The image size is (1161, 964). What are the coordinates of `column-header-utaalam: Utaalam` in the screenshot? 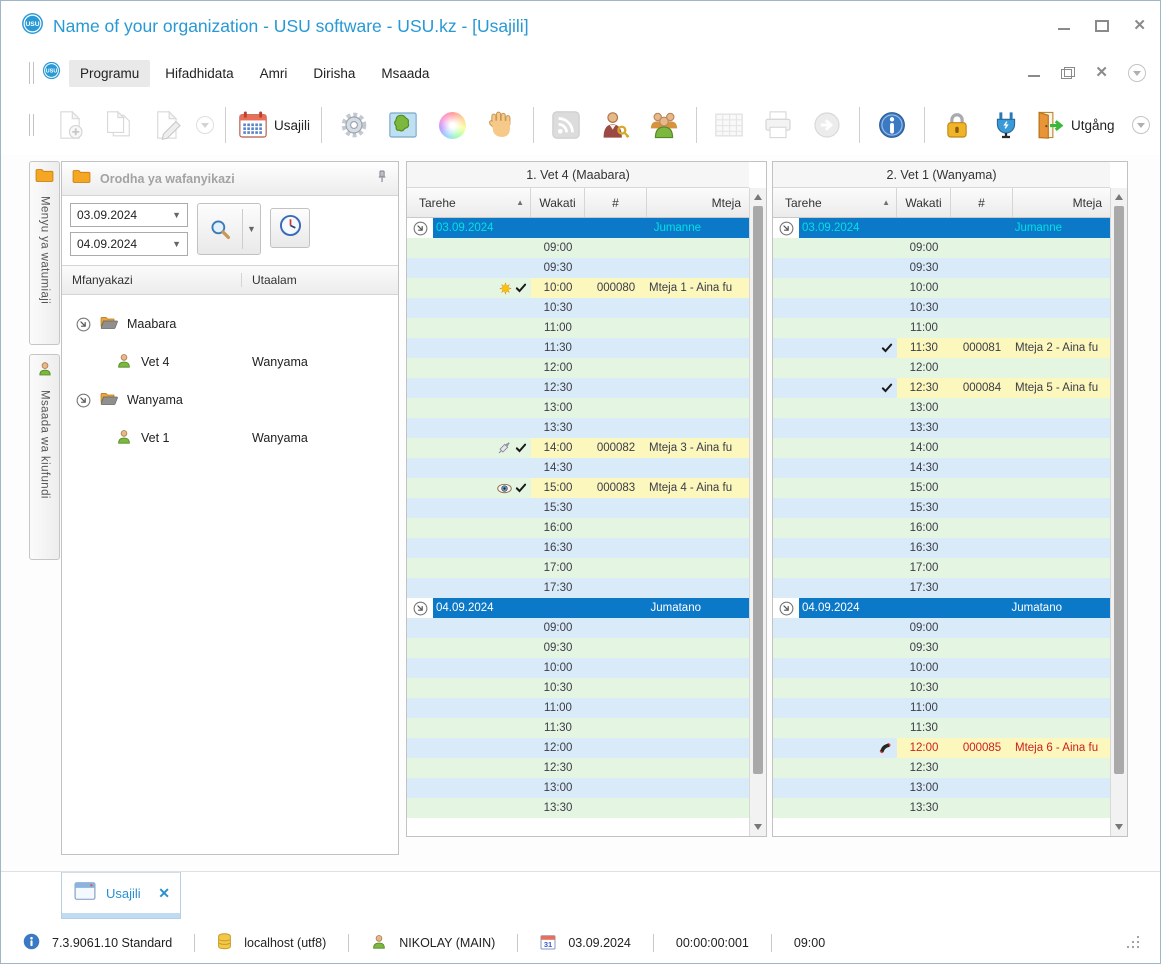 It's located at (269, 280).